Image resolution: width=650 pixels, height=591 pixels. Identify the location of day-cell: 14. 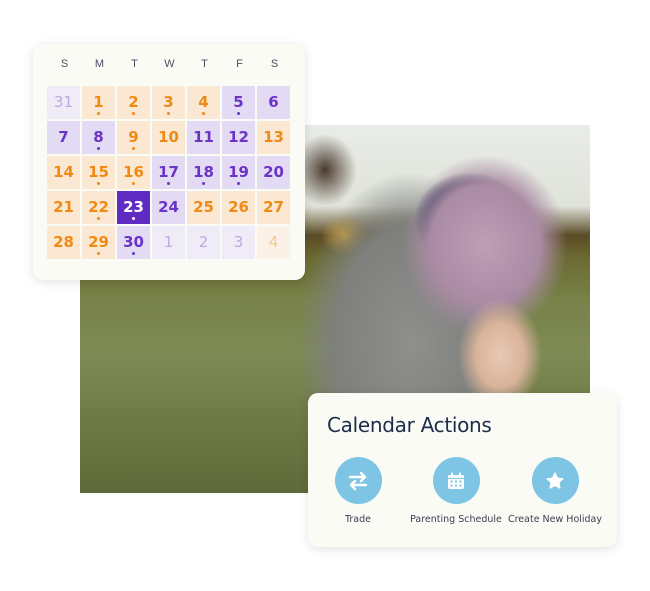
(63, 172).